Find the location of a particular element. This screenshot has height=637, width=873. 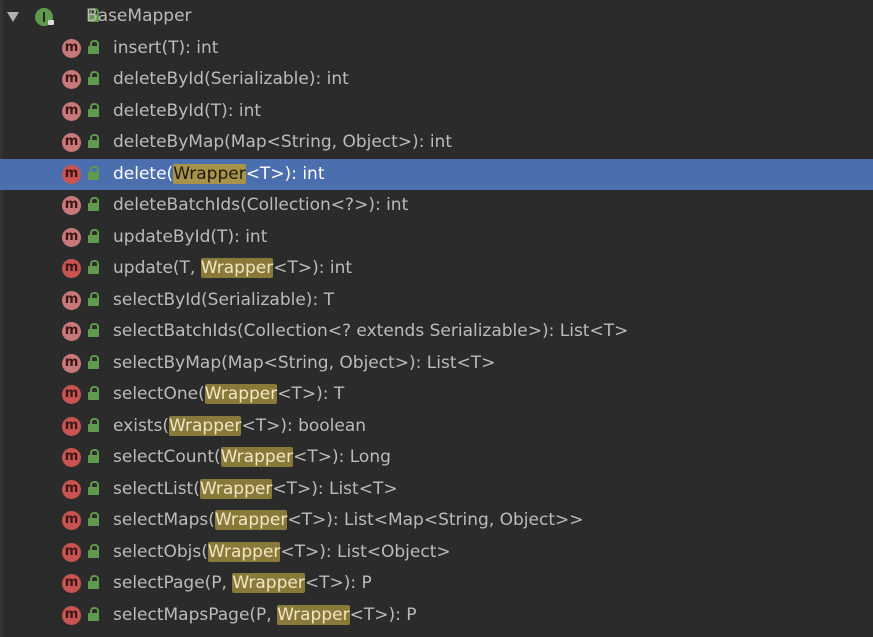

method-signature: selectList(Wrapper<T>): List<T> is located at coordinates (255, 489).